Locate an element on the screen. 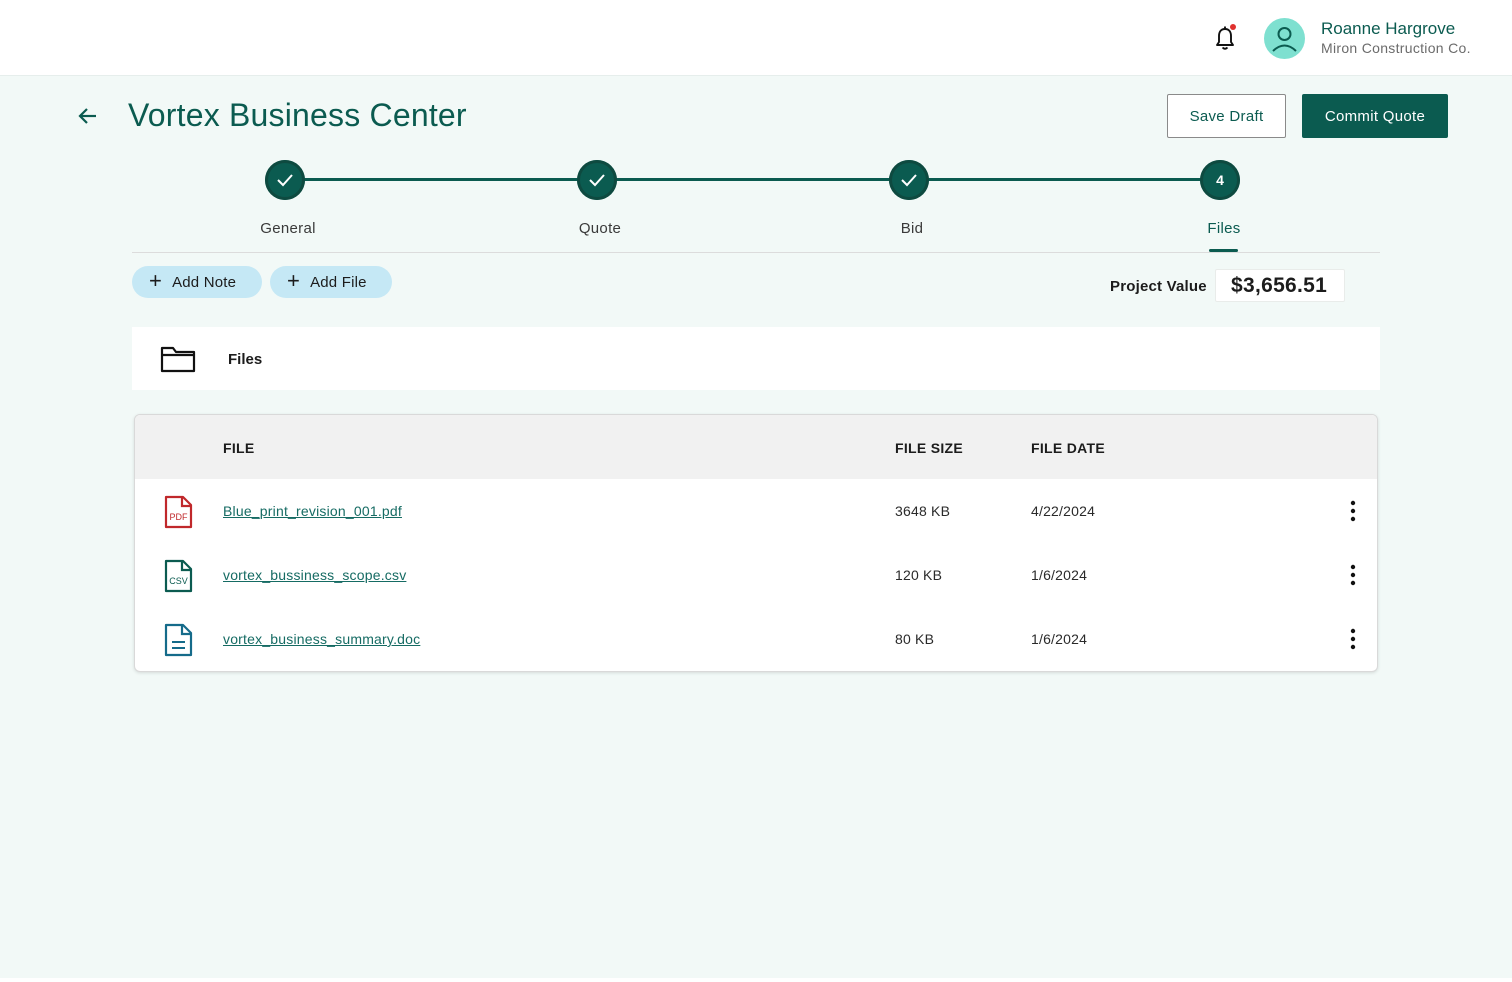  commit-quote-button: Commit Quote is located at coordinates (1375, 116).